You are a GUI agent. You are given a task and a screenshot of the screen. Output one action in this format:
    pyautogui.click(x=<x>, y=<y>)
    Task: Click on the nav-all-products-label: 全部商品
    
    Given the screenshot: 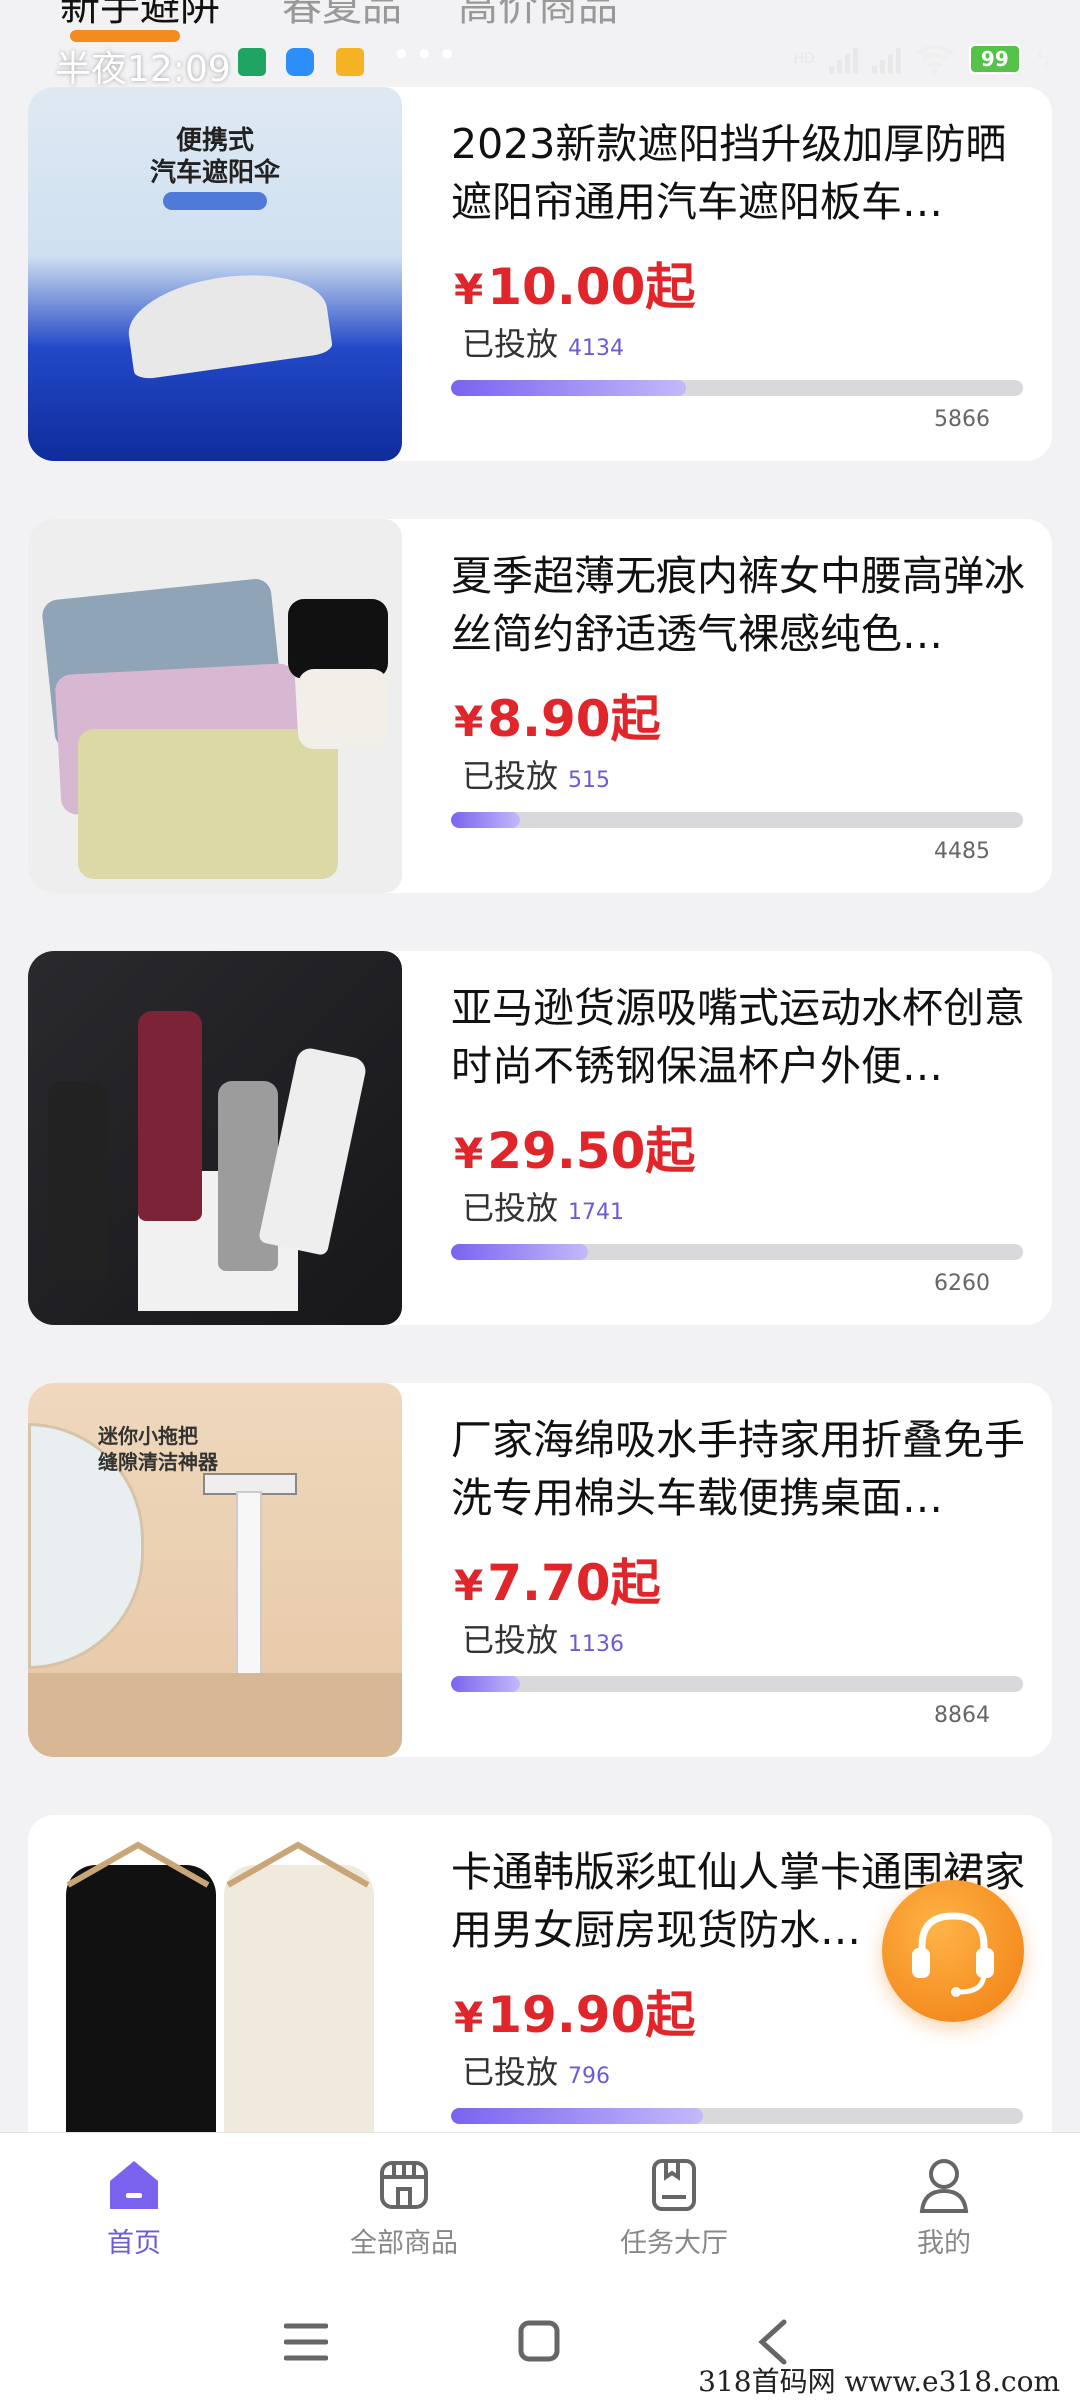 What is the action you would take?
    pyautogui.click(x=404, y=2243)
    